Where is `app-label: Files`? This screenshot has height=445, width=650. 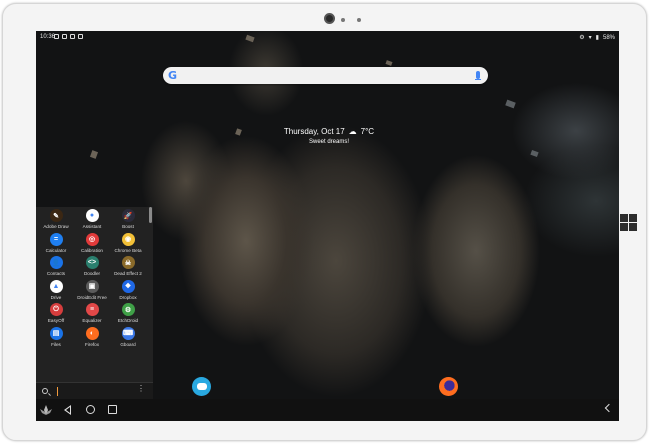 app-label: Files is located at coordinates (56, 344).